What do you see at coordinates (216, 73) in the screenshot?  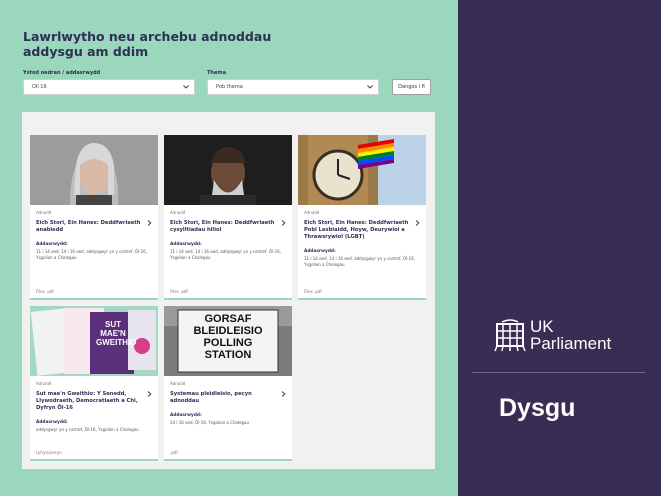 I see `theme-filter-label: Thema` at bounding box center [216, 73].